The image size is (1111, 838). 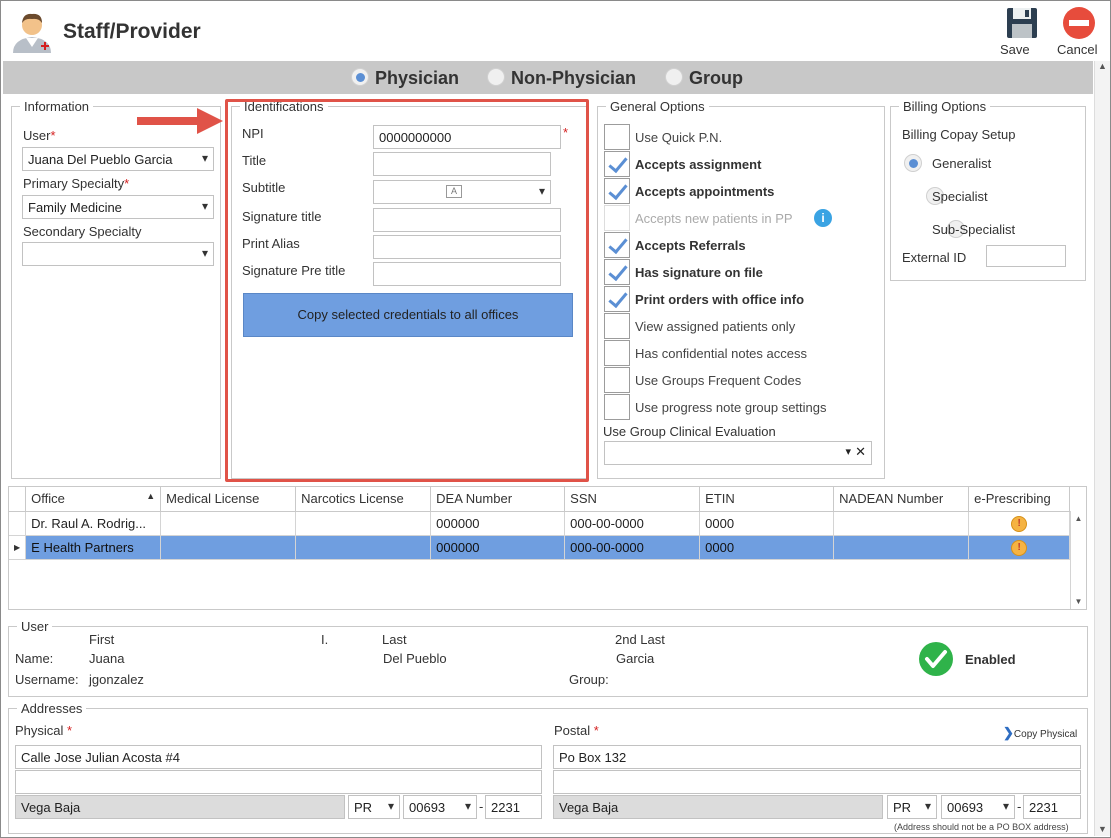 I want to click on physical-line2-input, so click(x=278, y=782).